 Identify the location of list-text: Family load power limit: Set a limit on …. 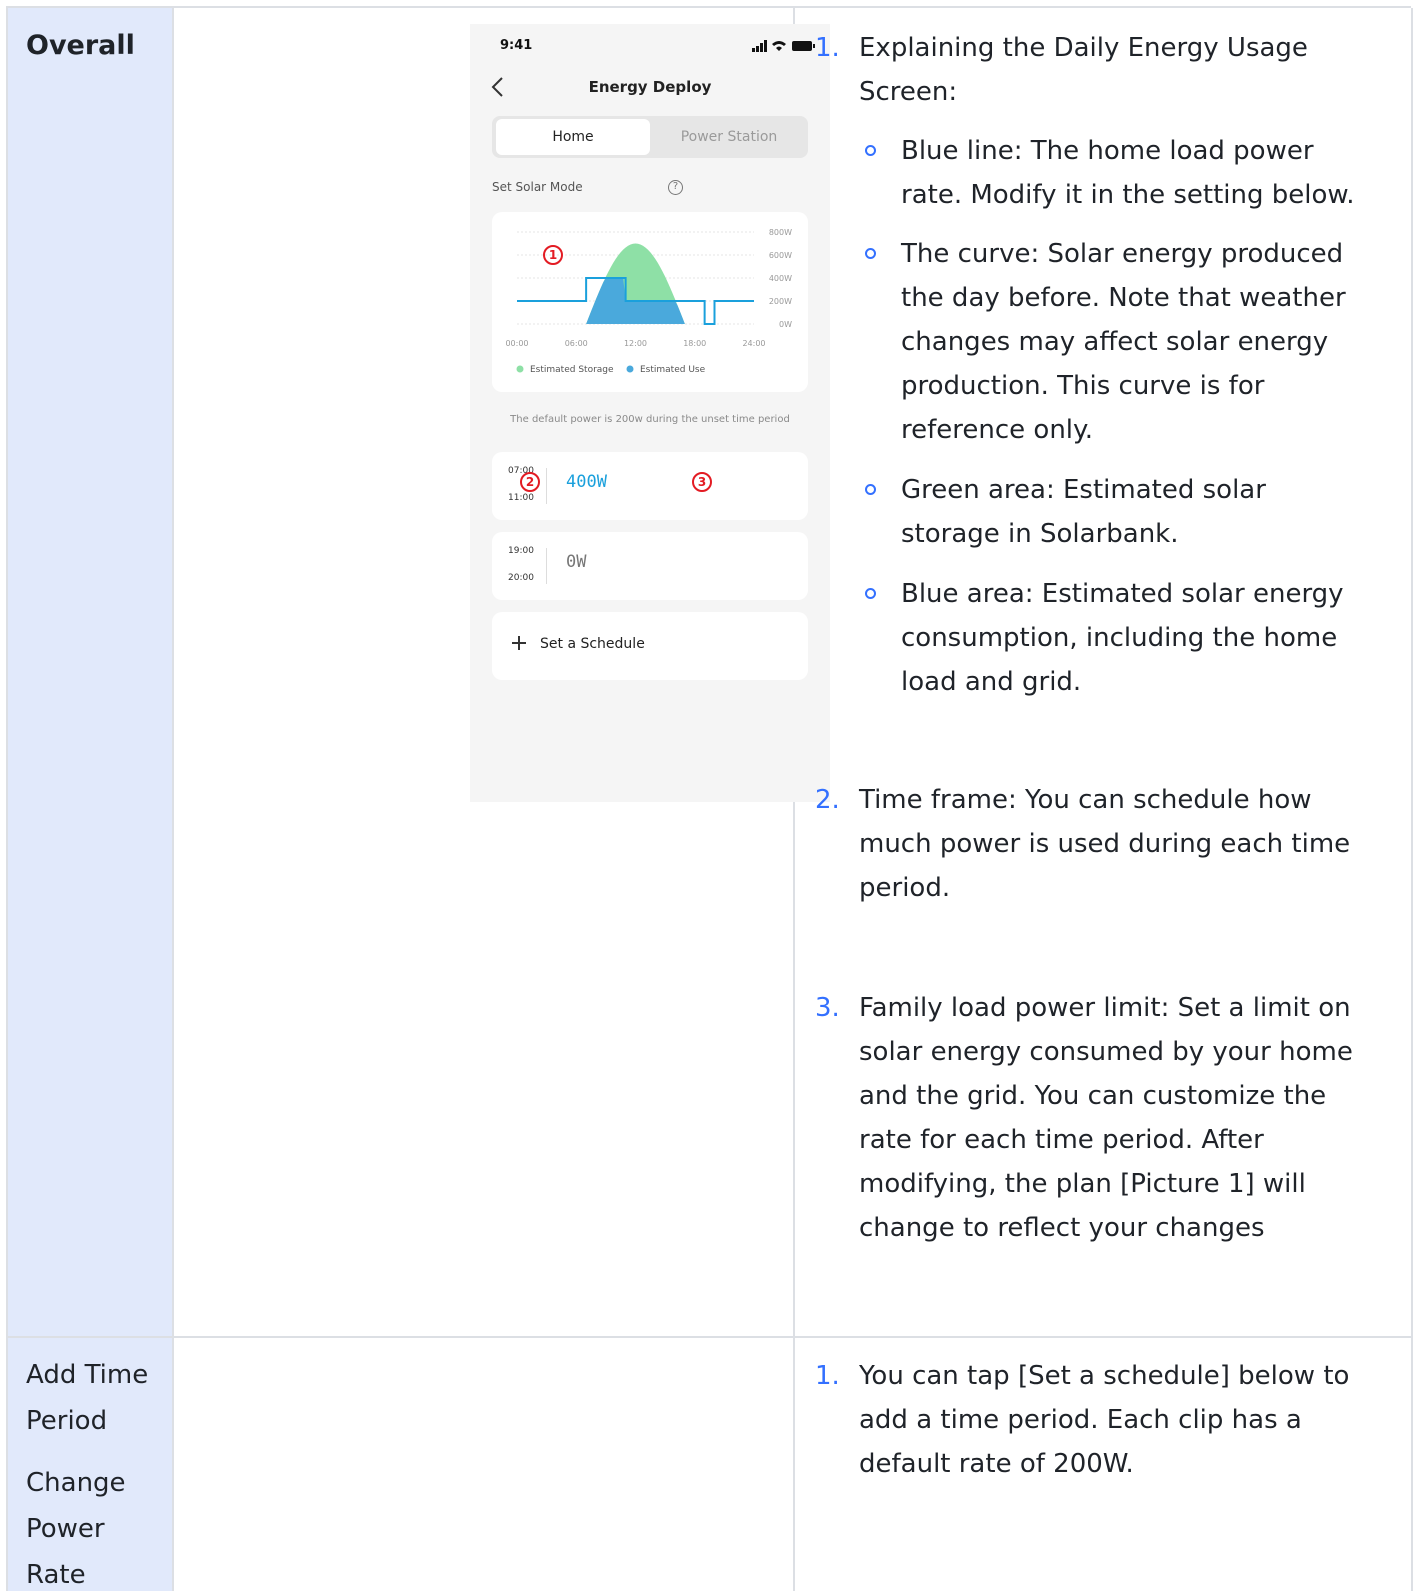
(1106, 1118).